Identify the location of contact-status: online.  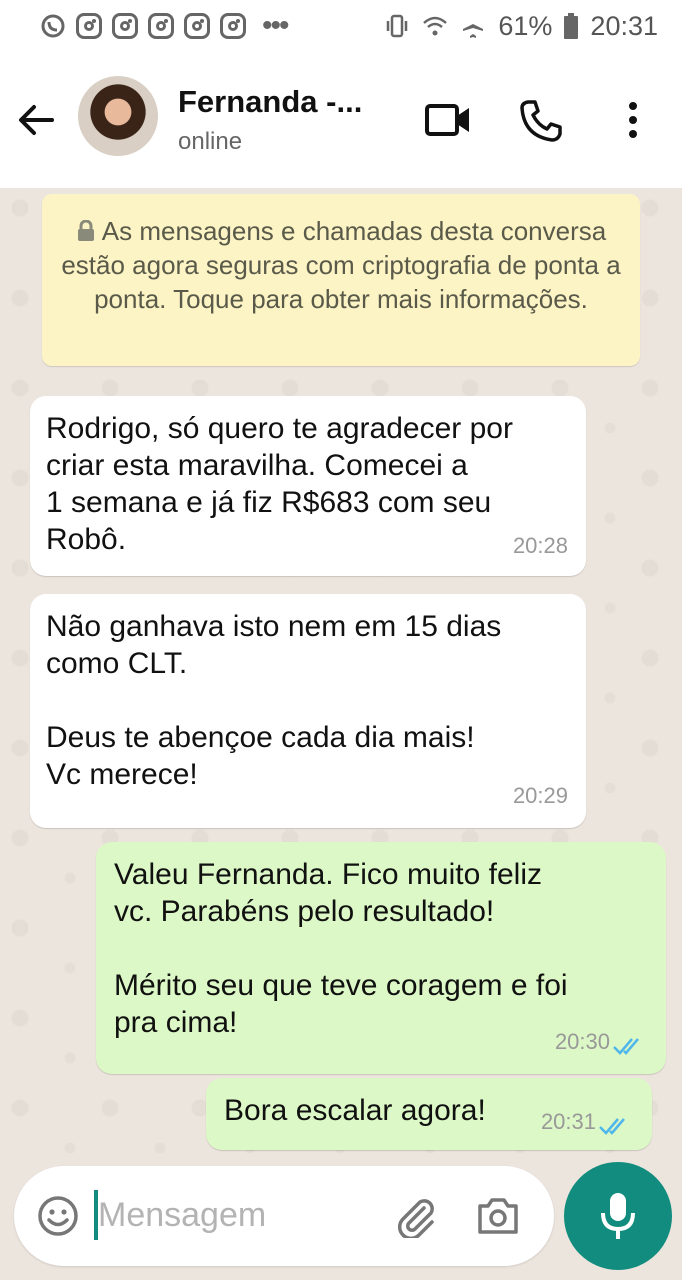
(210, 141).